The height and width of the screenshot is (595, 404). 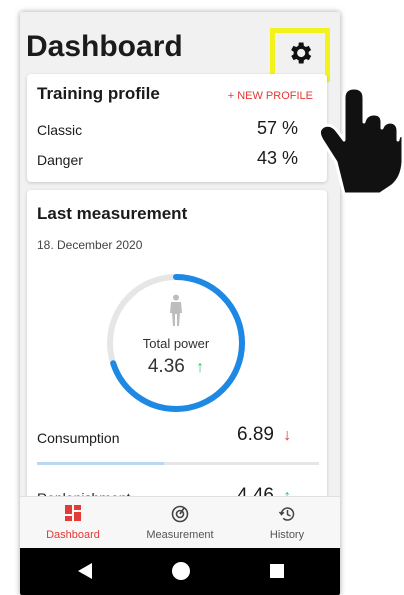 I want to click on profile-danger-label: Danger, so click(x=60, y=160).